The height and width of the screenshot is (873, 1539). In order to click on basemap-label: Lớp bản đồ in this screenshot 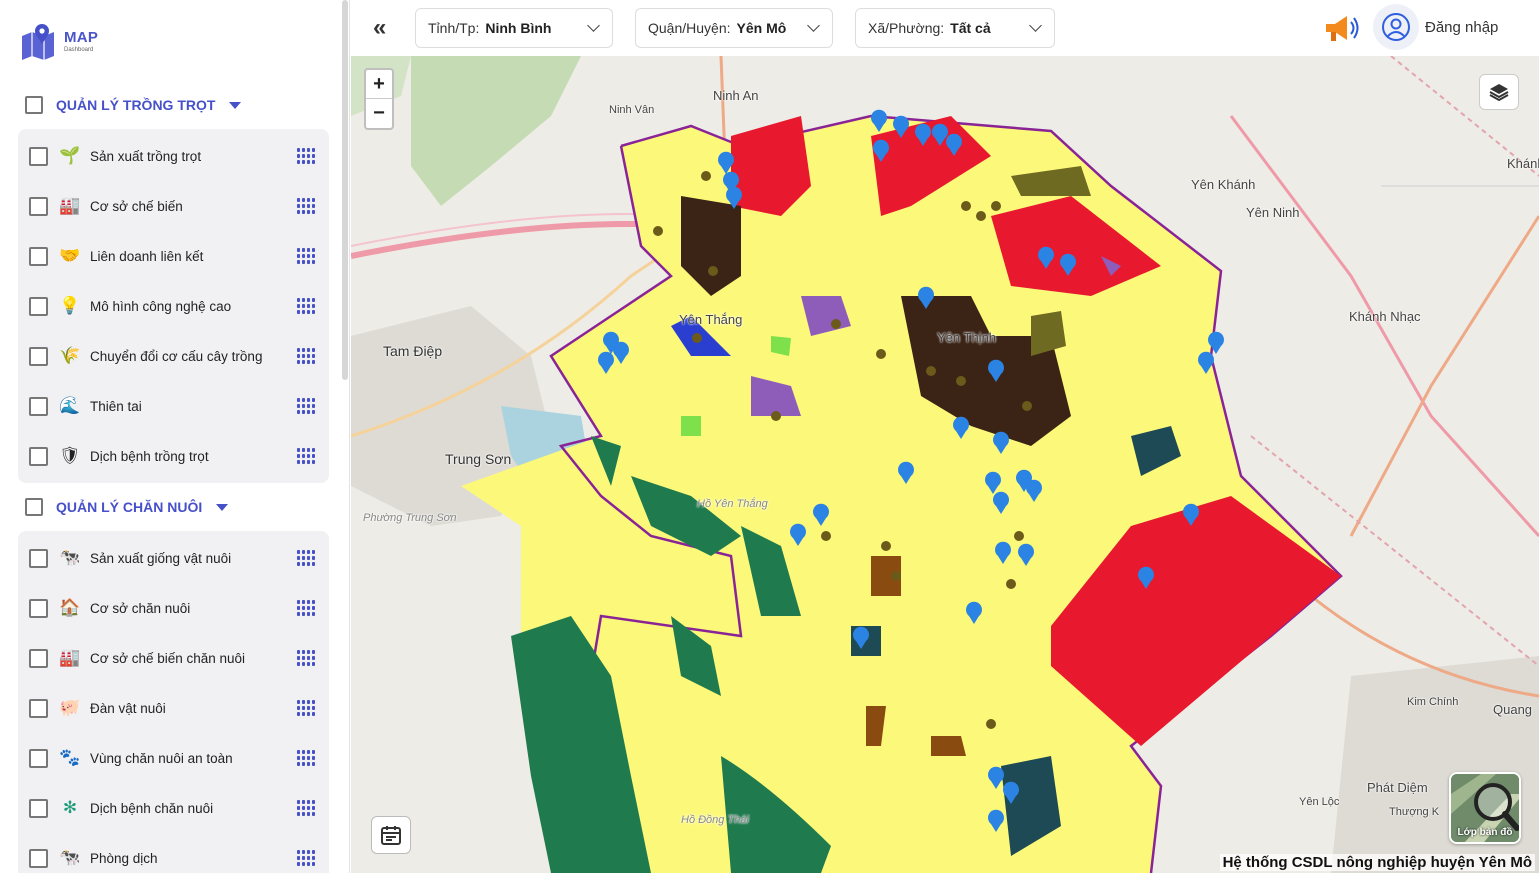, I will do `click(1485, 832)`.